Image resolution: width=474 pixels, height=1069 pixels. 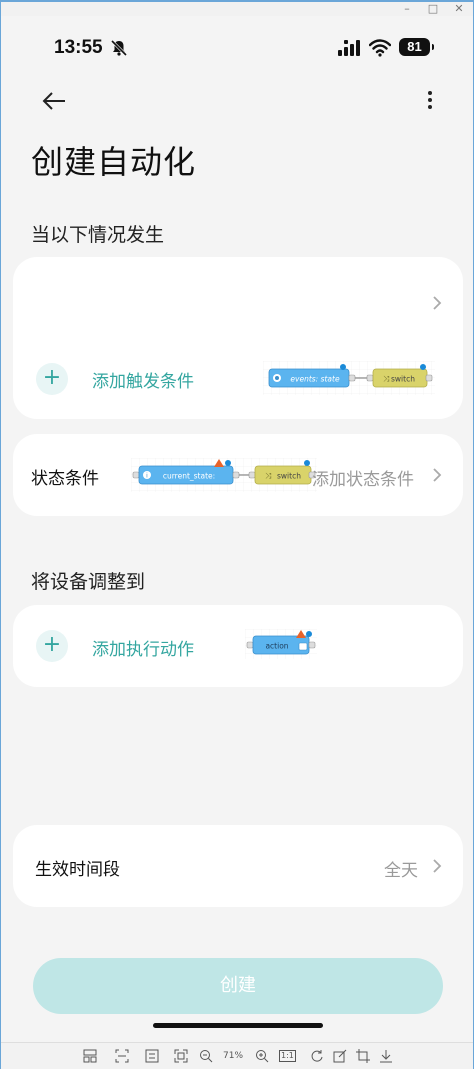 I want to click on flow-node-label: action, so click(x=276, y=646).